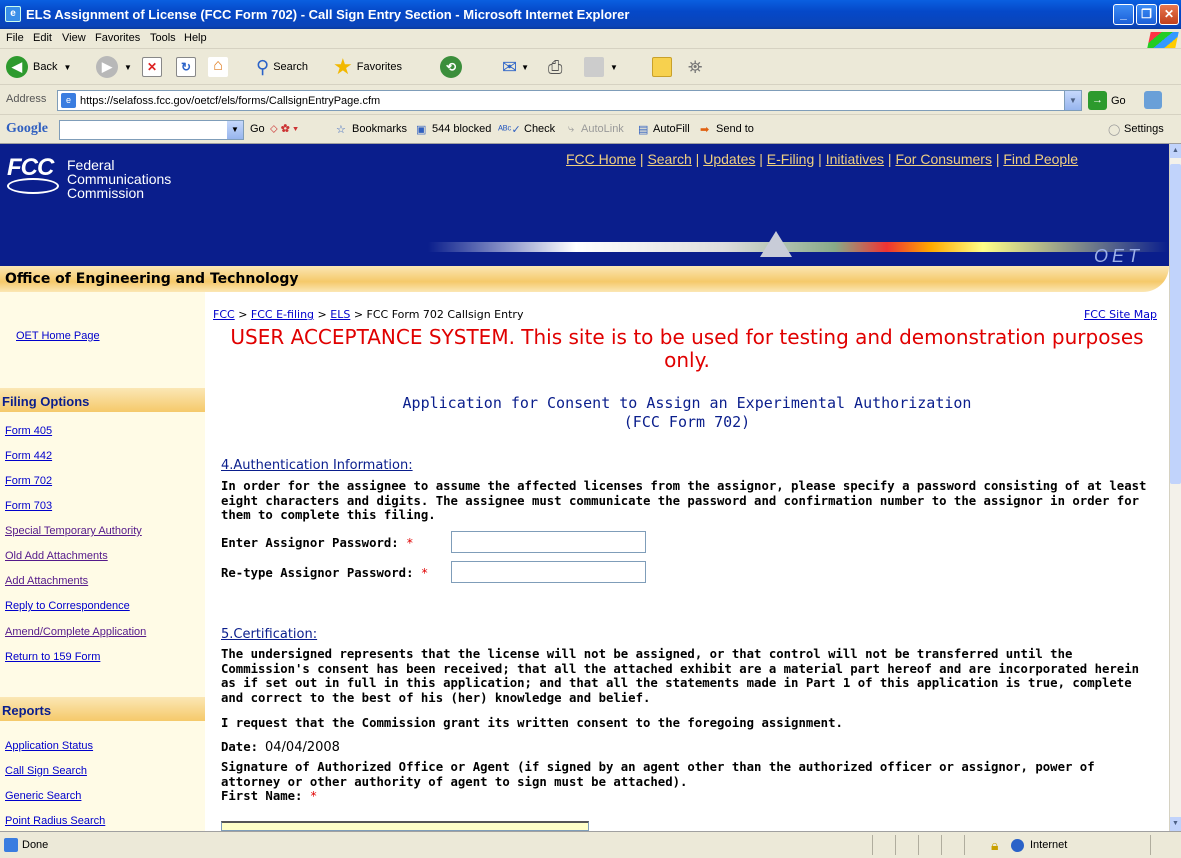 This screenshot has height=858, width=1181. Describe the element at coordinates (46, 581) in the screenshot. I see `sidebar-item-add-attachments: Add Attachments` at that location.